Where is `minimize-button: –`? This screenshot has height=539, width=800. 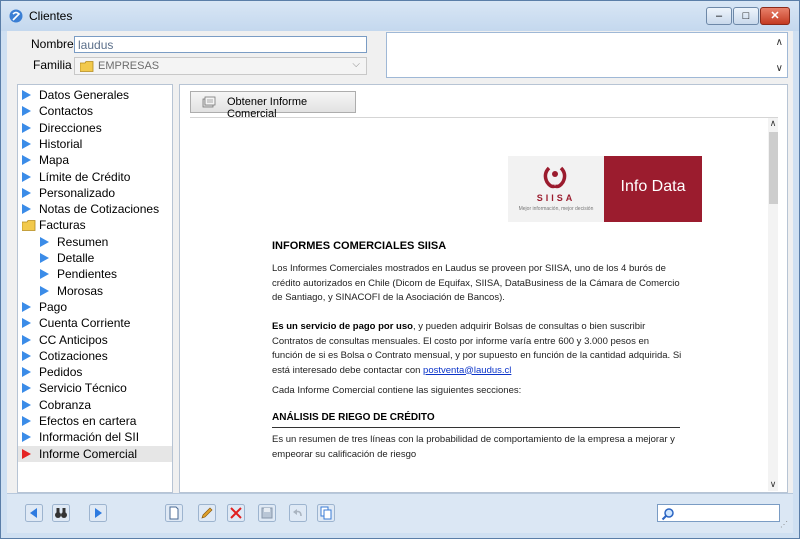
minimize-button: – is located at coordinates (719, 16).